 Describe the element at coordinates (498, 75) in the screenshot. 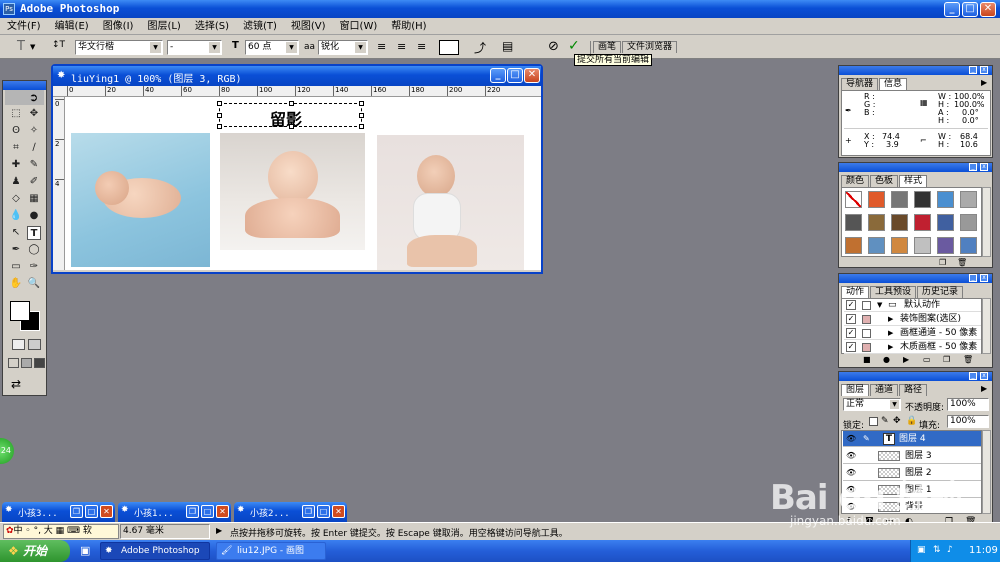

I see `document-minimize-button: _` at that location.